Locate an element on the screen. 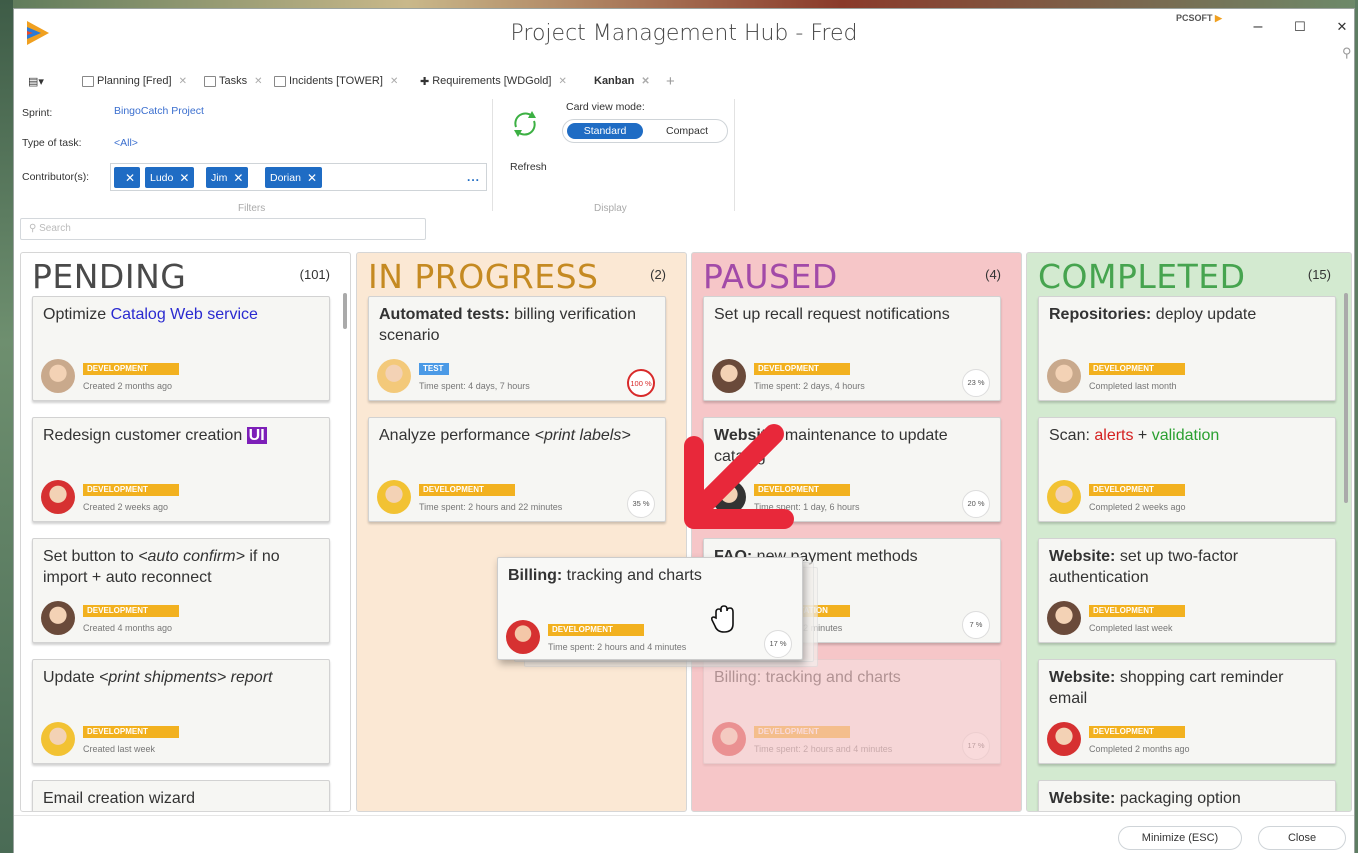  progress-gauge: 100 % is located at coordinates (641, 383).